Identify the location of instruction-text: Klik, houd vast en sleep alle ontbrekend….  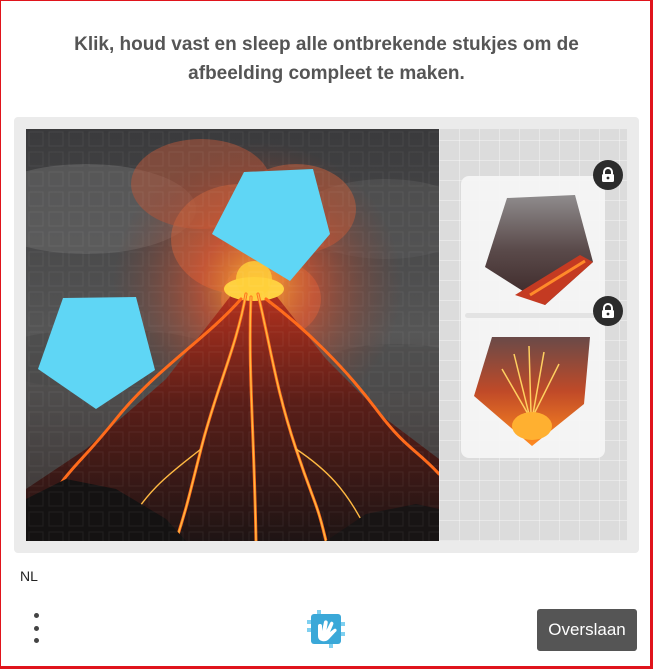
(326, 59).